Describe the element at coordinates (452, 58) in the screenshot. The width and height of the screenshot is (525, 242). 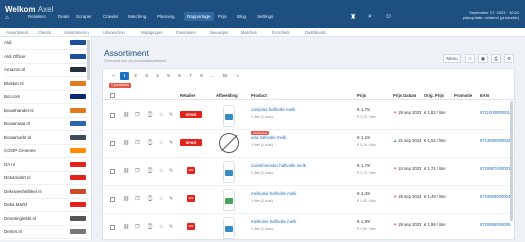
I see `menu-button: Menu` at that location.